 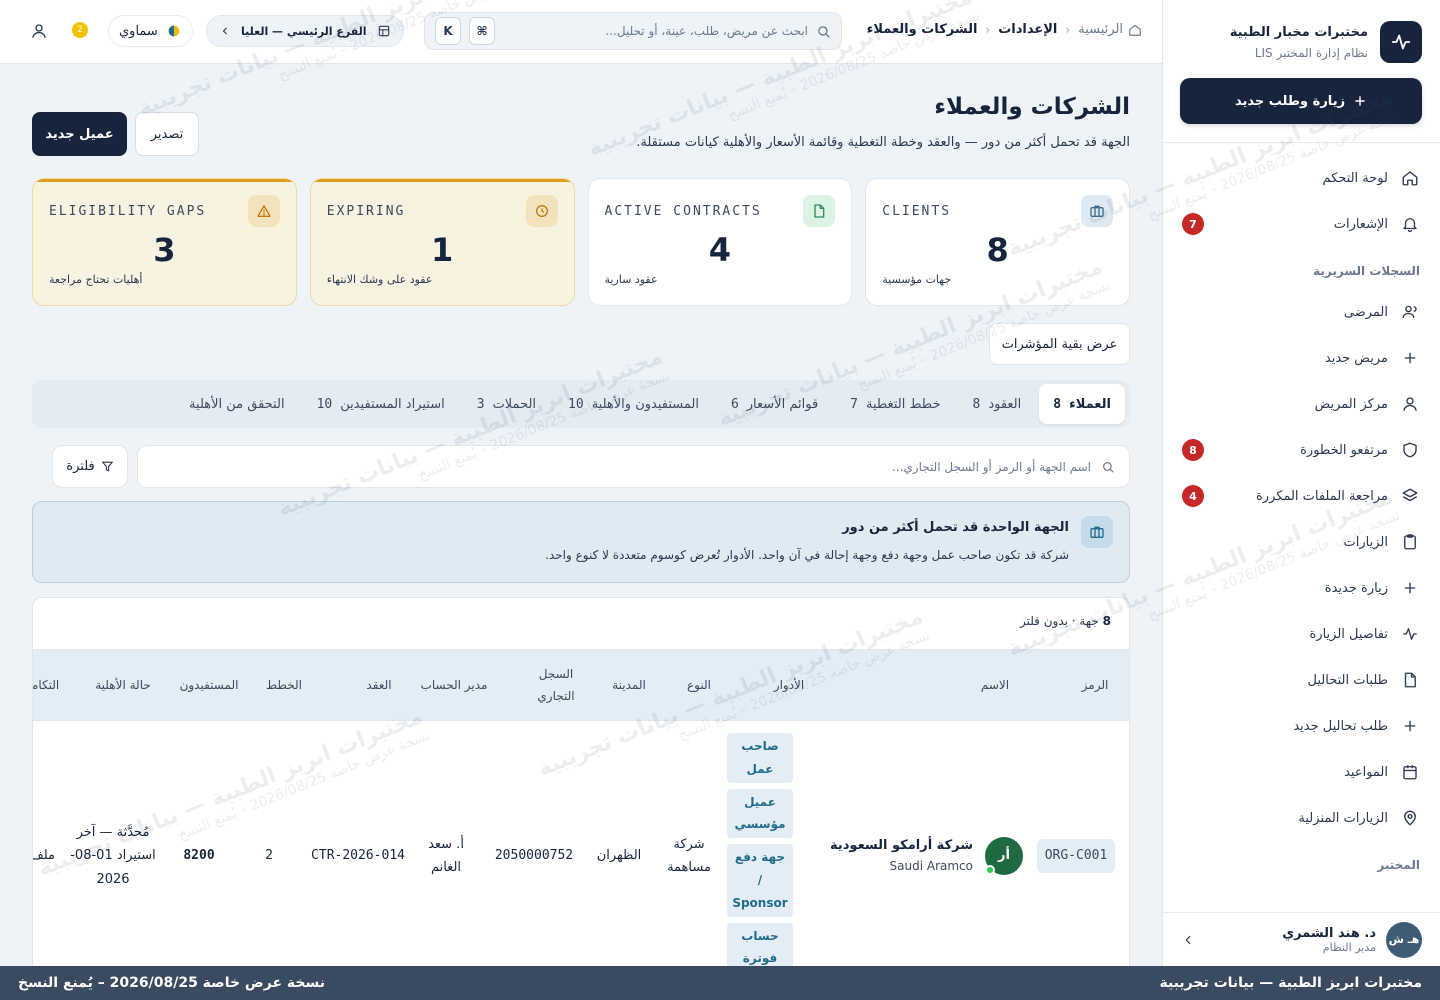 I want to click on new-client-button: عميل جديد, so click(x=79, y=134).